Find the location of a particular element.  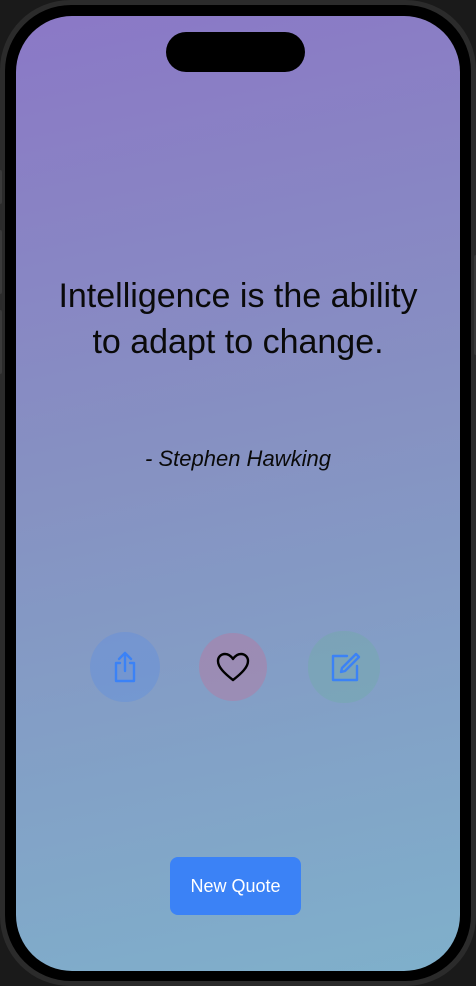

volume-down-button is located at coordinates (1, 342).